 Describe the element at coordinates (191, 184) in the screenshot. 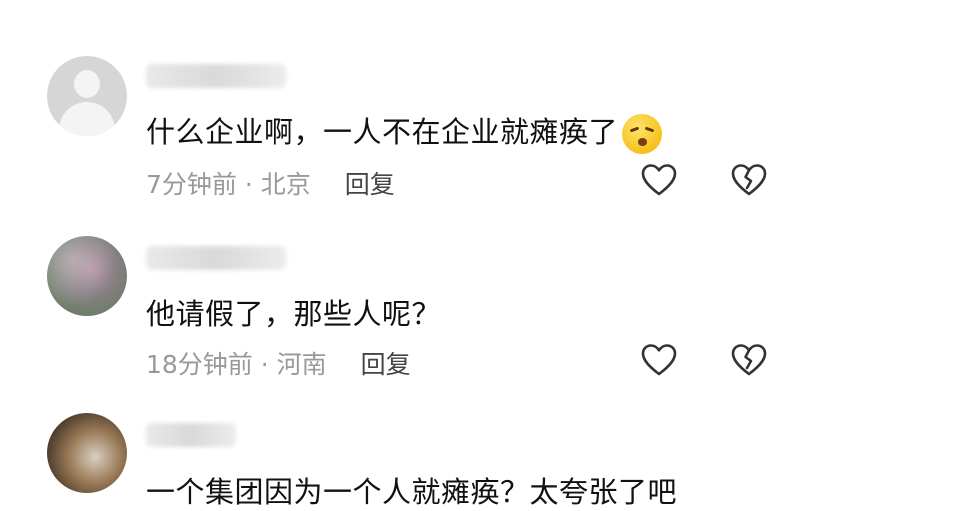

I see `comment-time: 7分钟前` at that location.